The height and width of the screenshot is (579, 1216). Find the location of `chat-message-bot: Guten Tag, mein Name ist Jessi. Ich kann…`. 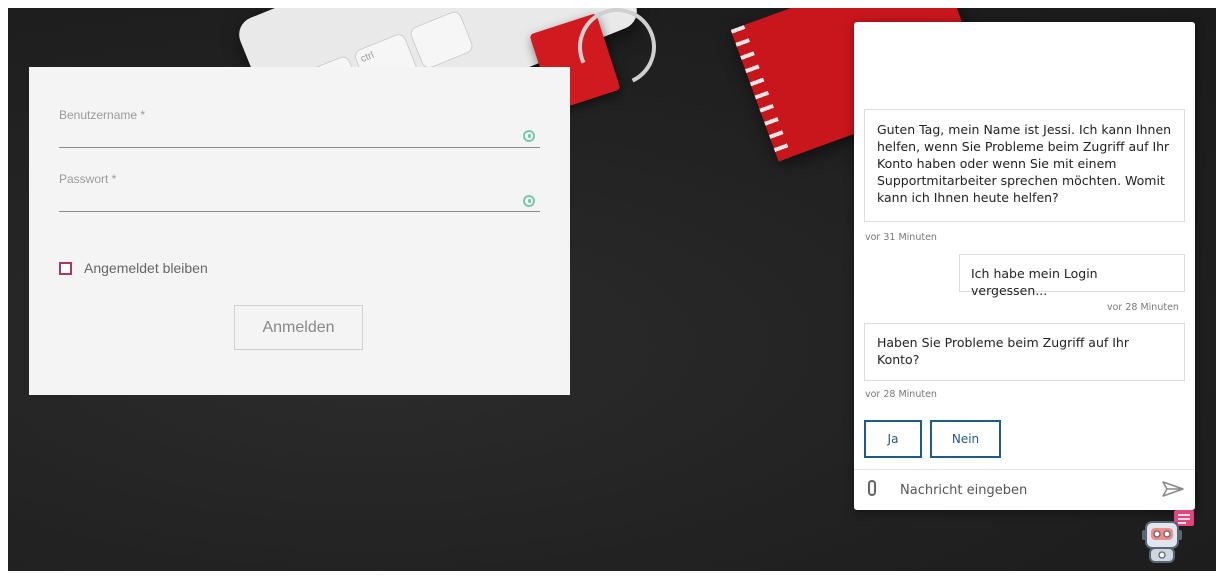

chat-message-bot: Guten Tag, mein Name ist Jessi. Ich kann… is located at coordinates (1024, 165).